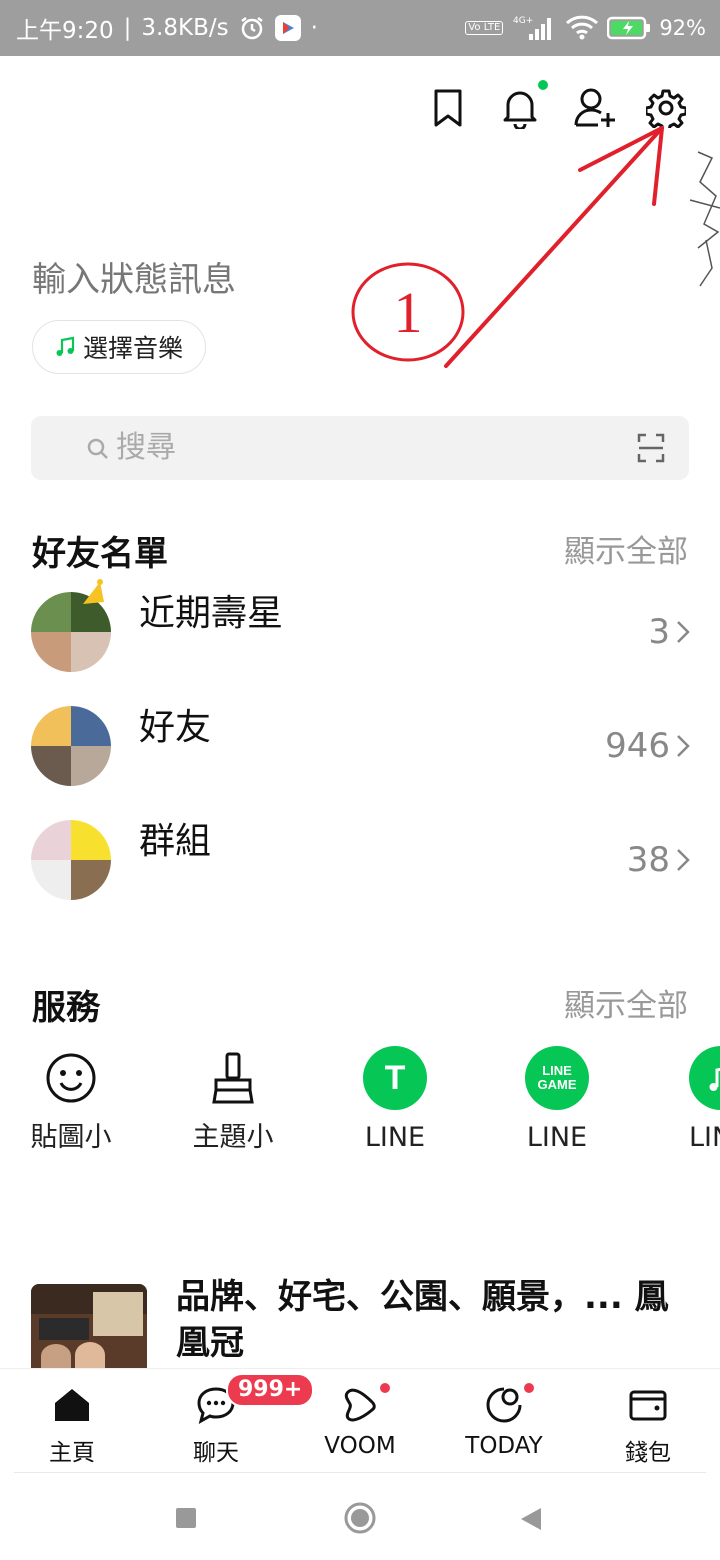  Describe the element at coordinates (360, 1405) in the screenshot. I see `voom-icon` at that location.